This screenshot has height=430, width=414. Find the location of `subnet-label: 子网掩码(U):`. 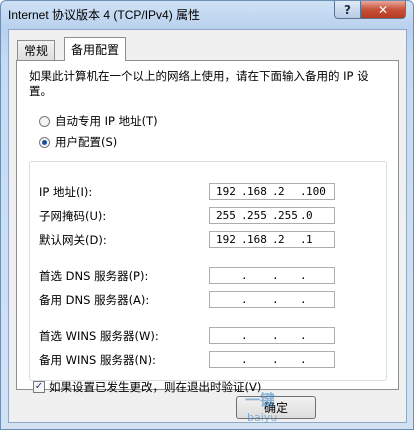

subnet-label: 子网掩码(U): is located at coordinates (73, 216).